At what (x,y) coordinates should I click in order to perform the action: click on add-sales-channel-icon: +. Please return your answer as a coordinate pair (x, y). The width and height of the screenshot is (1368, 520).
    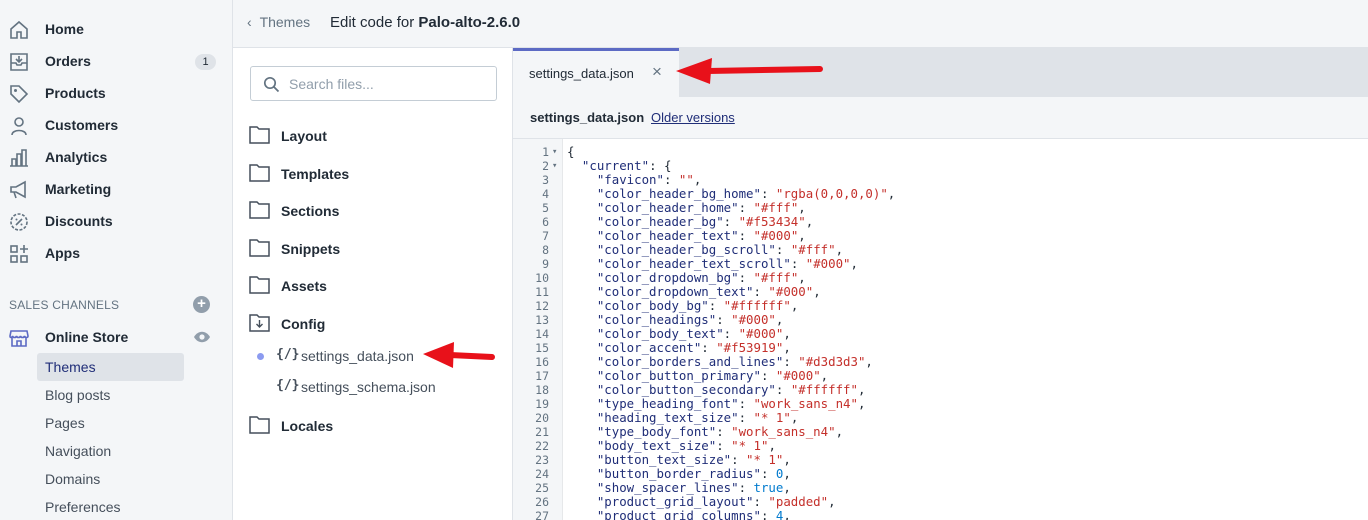
    Looking at the image, I should click on (201, 304).